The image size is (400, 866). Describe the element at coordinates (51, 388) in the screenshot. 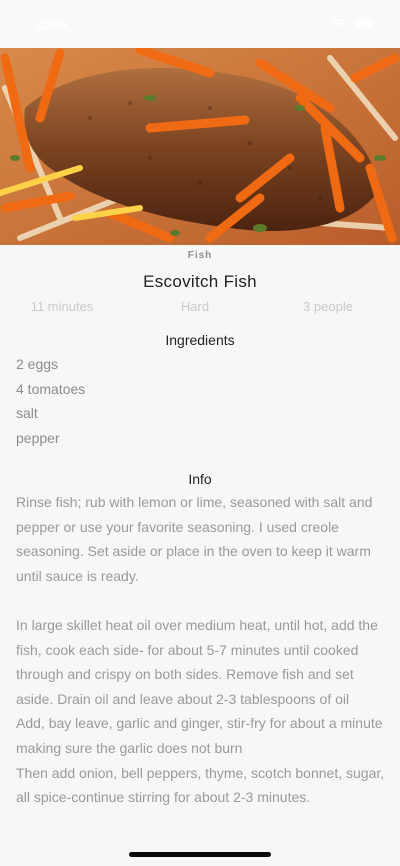

I see `list-item: 4 tomatoes` at that location.